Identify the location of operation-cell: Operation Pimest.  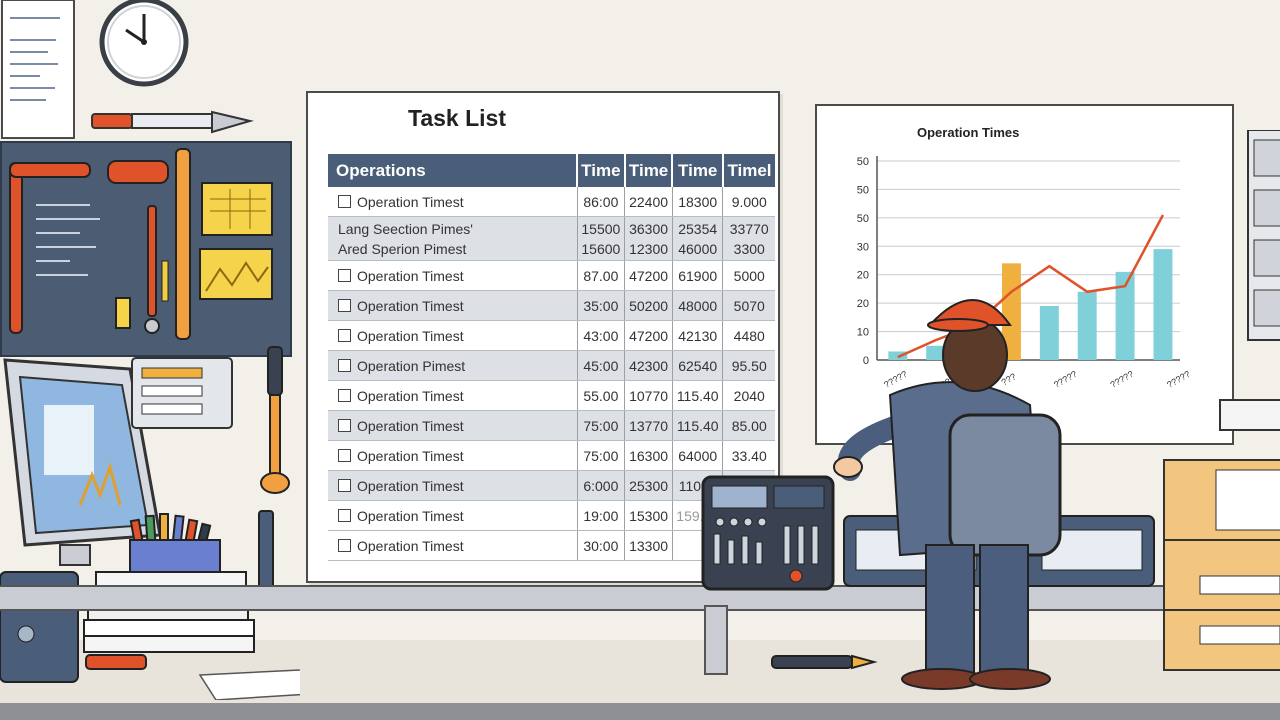
(453, 365).